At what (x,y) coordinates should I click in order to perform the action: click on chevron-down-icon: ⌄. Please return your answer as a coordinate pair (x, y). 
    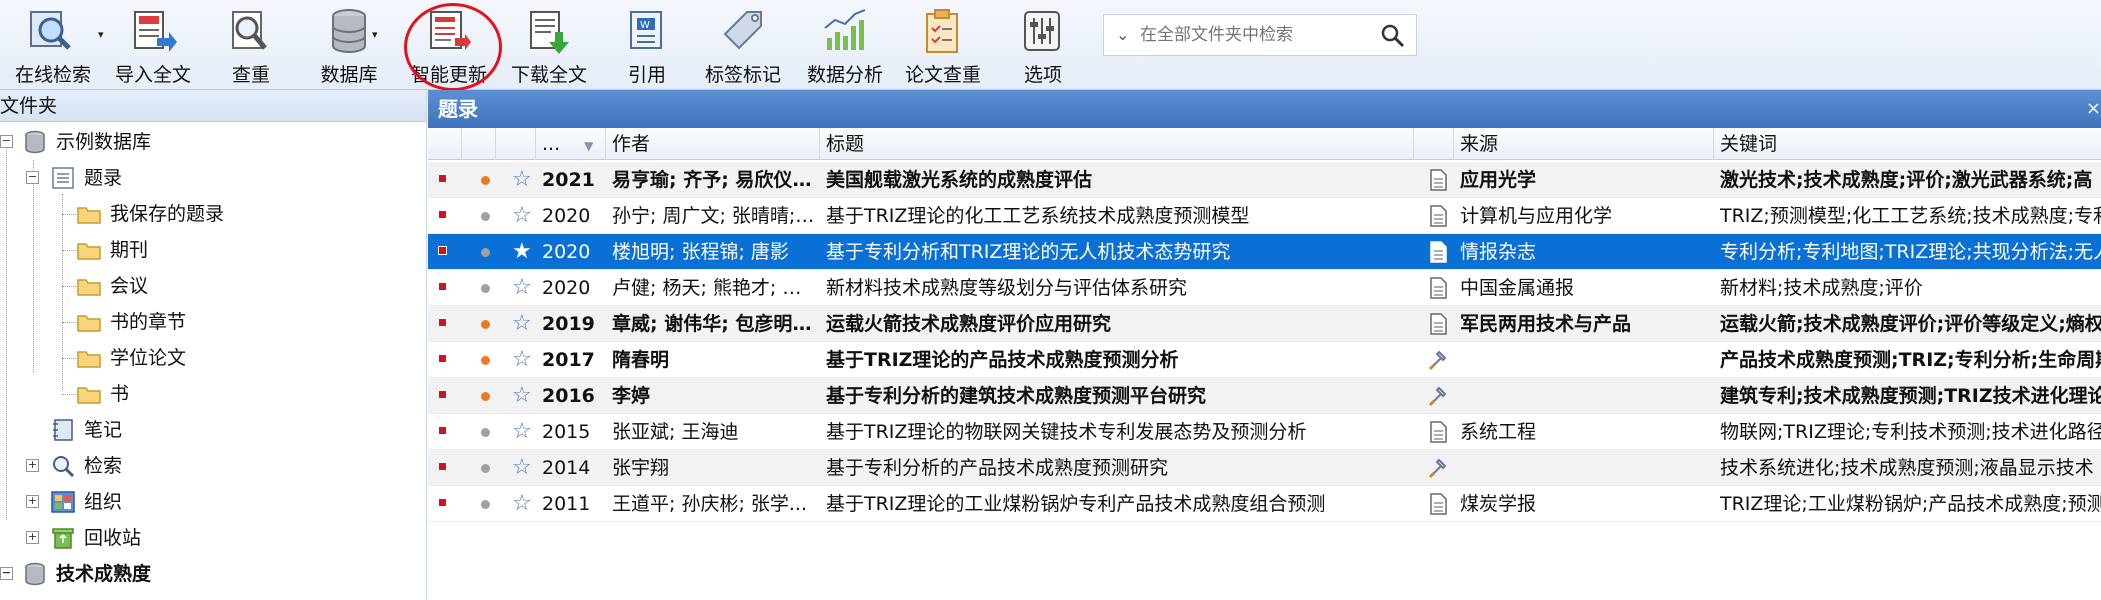
    Looking at the image, I should click on (1122, 34).